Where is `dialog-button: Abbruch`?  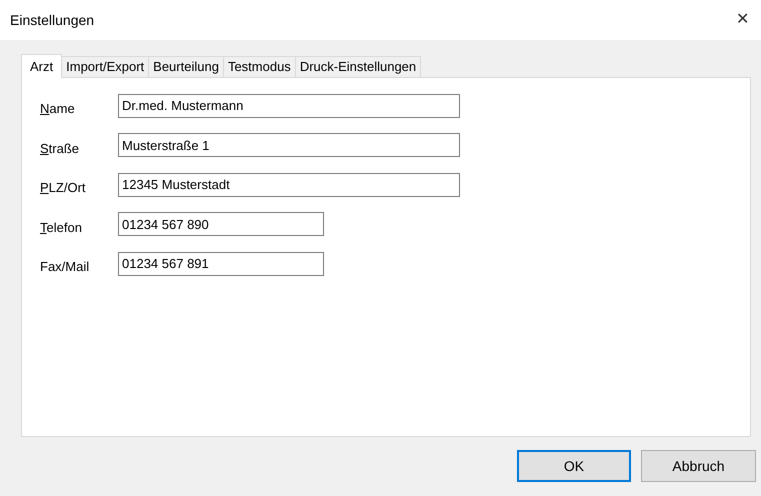 dialog-button: Abbruch is located at coordinates (698, 466).